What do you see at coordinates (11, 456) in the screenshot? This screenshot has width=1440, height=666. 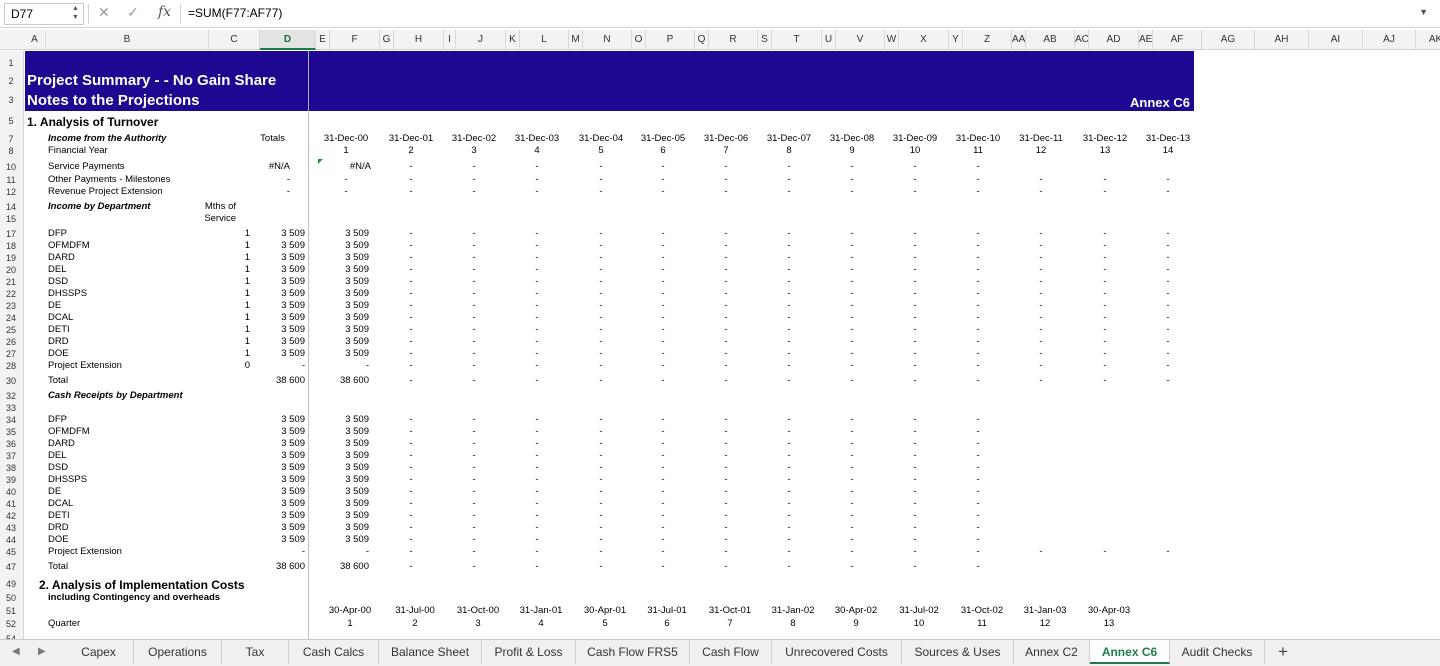 I see `row-header-37: 37` at bounding box center [11, 456].